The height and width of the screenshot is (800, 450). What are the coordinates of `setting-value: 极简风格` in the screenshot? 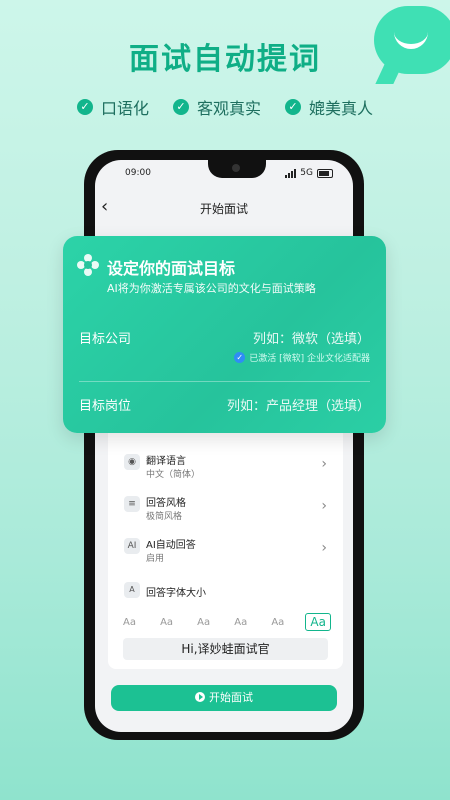 It's located at (164, 517).